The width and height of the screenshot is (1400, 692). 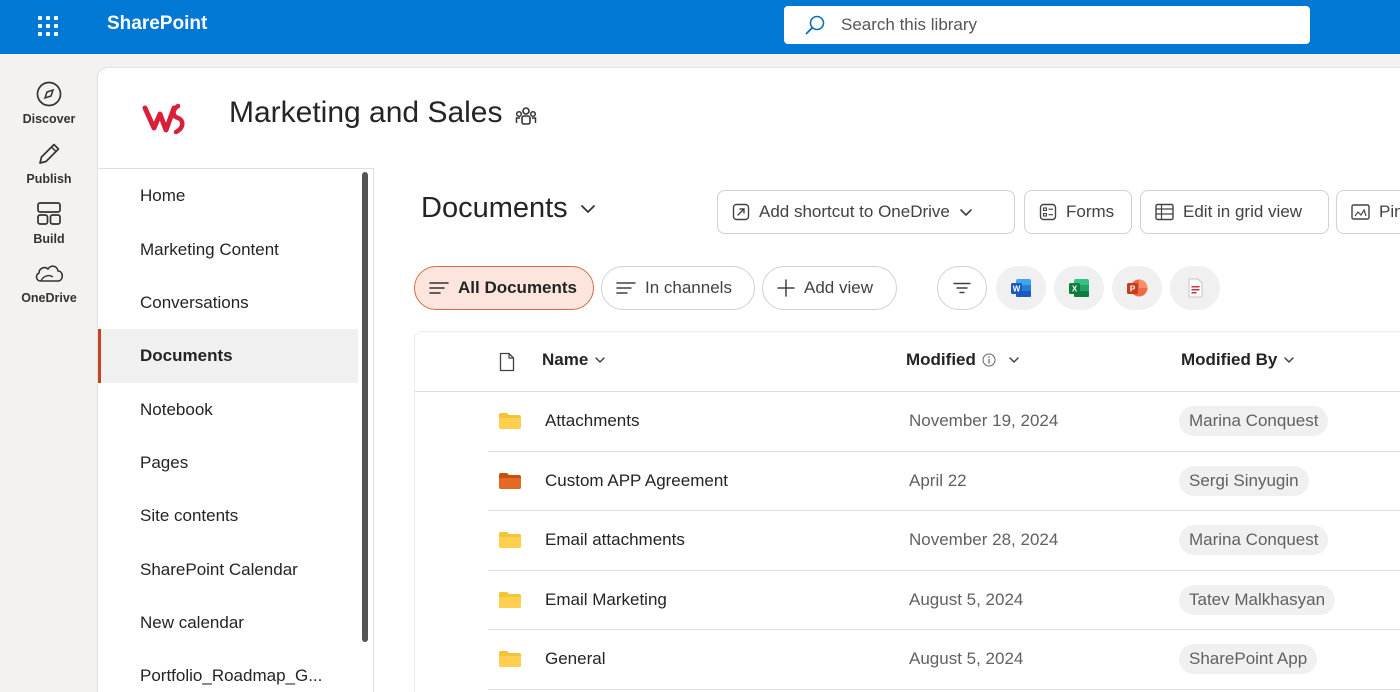 I want to click on app-launcher-icon, so click(x=48, y=26).